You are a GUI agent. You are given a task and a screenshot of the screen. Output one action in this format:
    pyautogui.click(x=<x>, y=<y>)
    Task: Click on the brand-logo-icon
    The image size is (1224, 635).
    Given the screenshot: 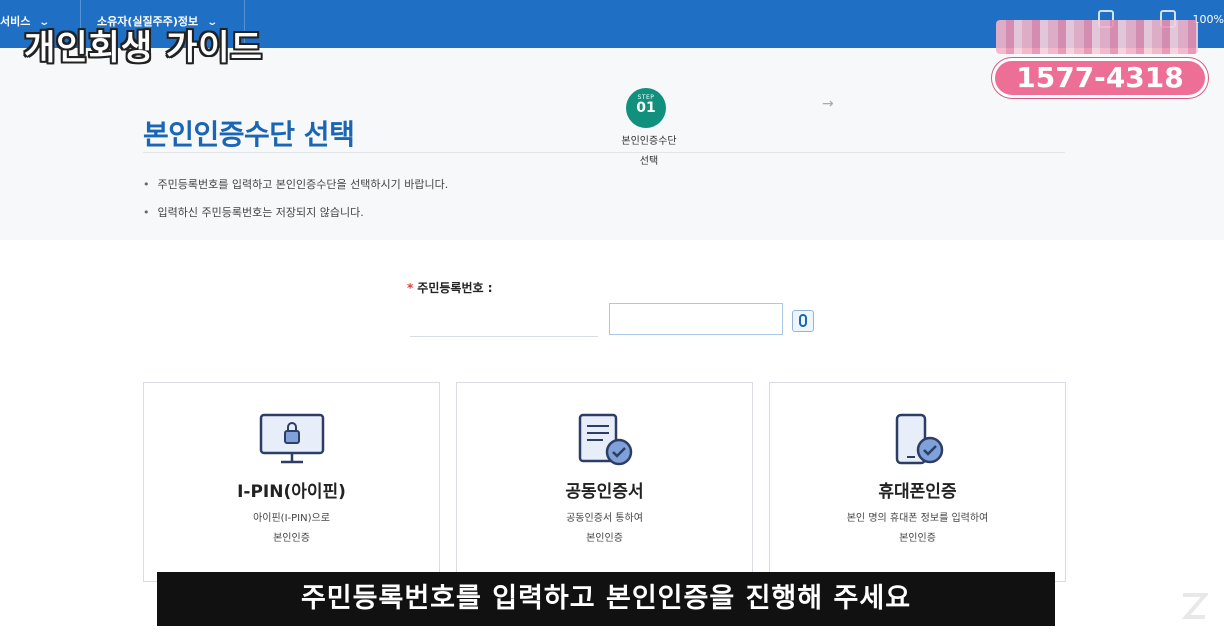 What is the action you would take?
    pyautogui.click(x=1195, y=606)
    